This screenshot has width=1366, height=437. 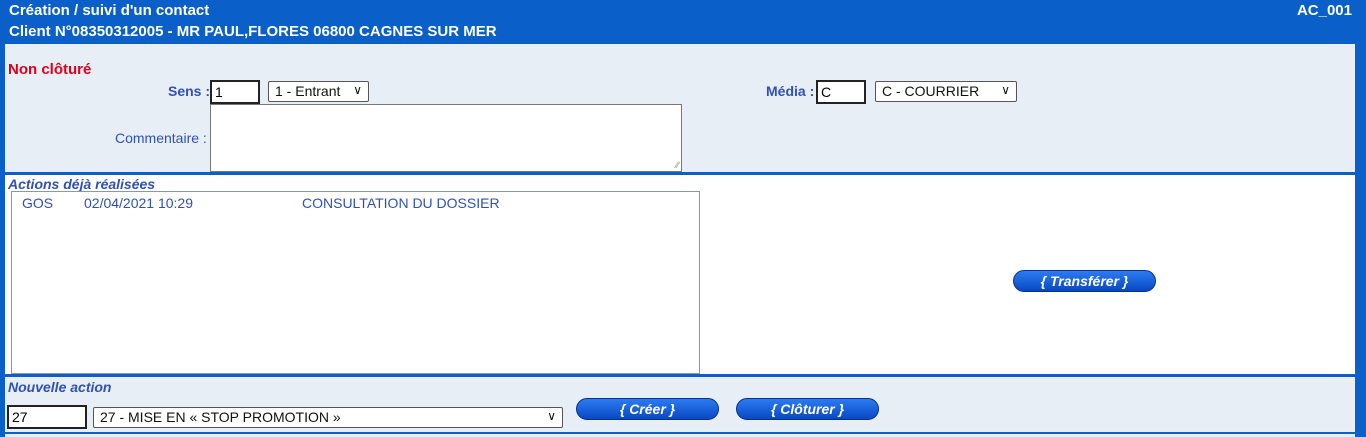 I want to click on media-label: Média :, so click(x=790, y=91).